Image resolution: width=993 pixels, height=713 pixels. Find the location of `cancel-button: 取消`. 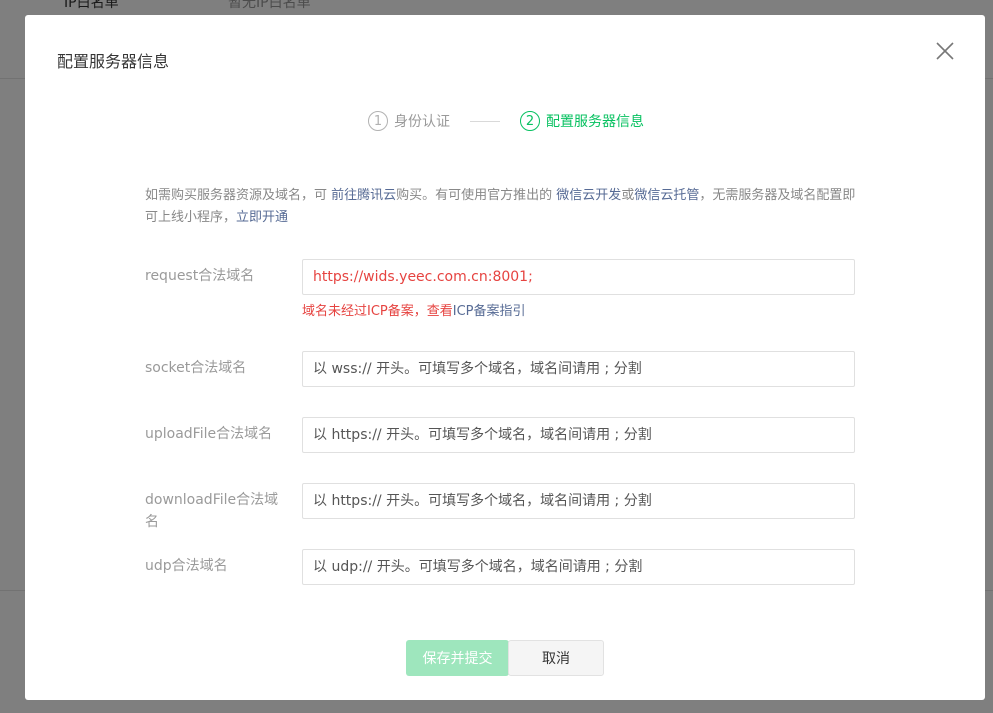

cancel-button: 取消 is located at coordinates (556, 658).